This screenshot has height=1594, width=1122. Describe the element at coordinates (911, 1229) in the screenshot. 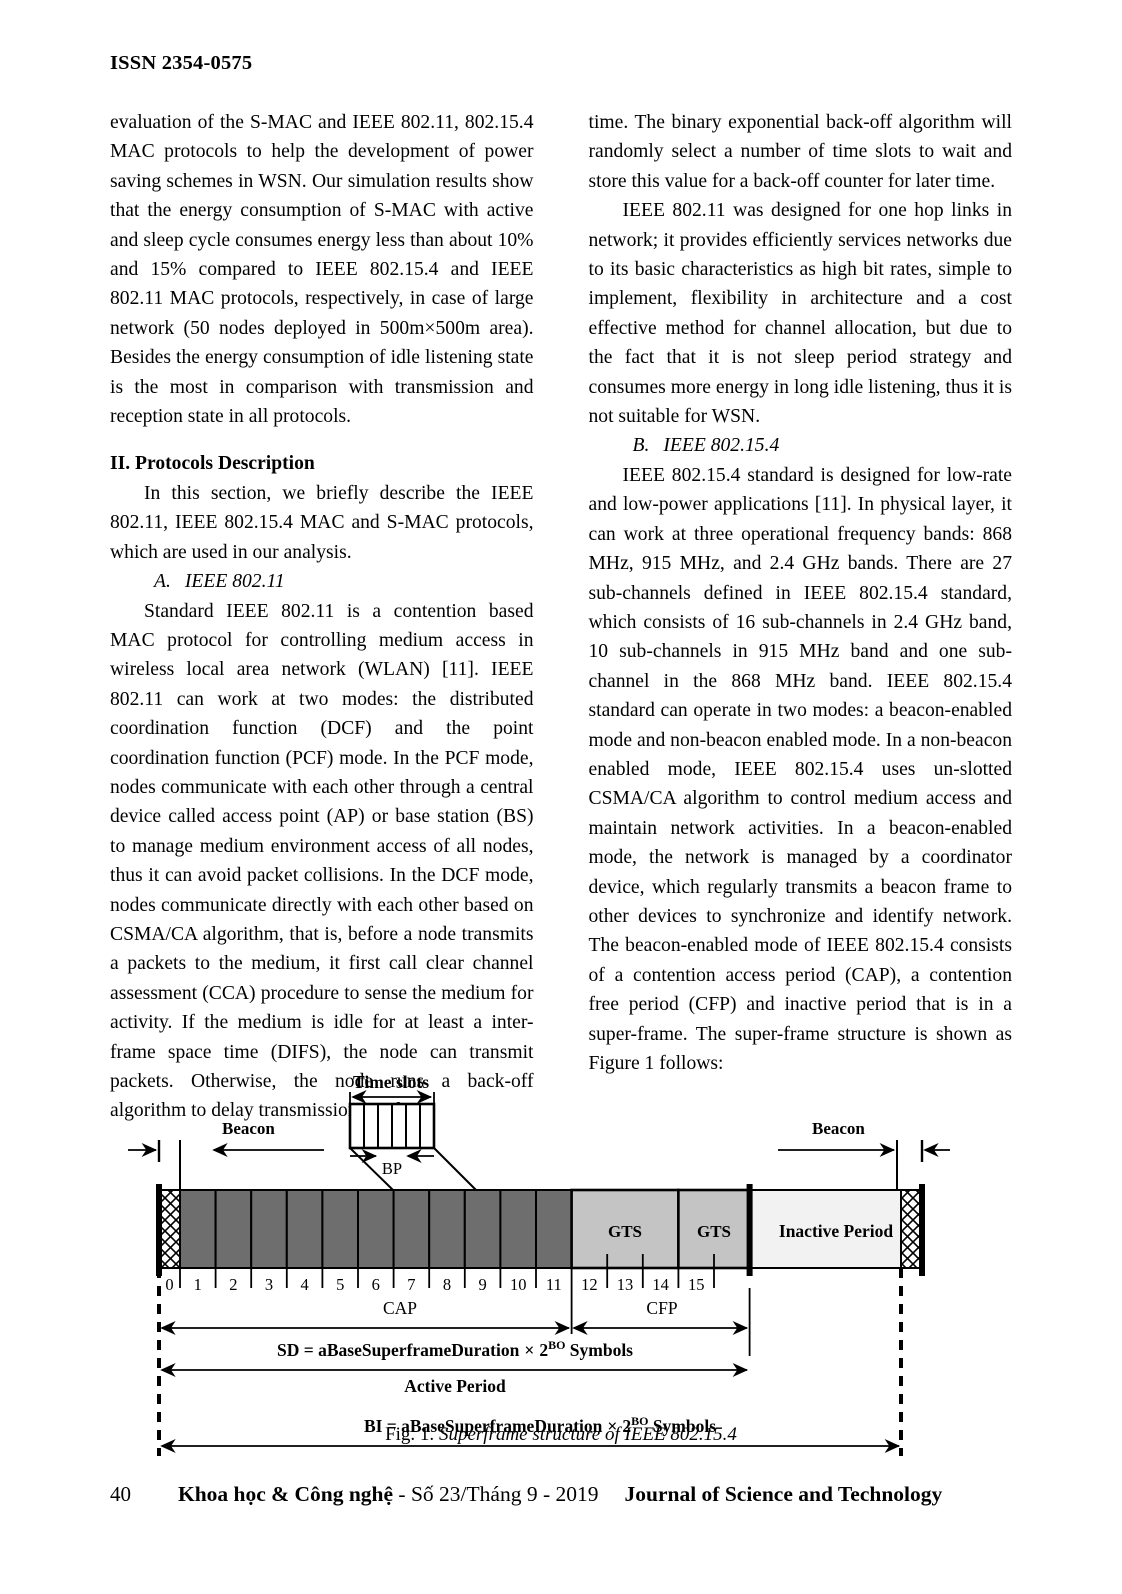

I see `beacon-slot-right` at that location.